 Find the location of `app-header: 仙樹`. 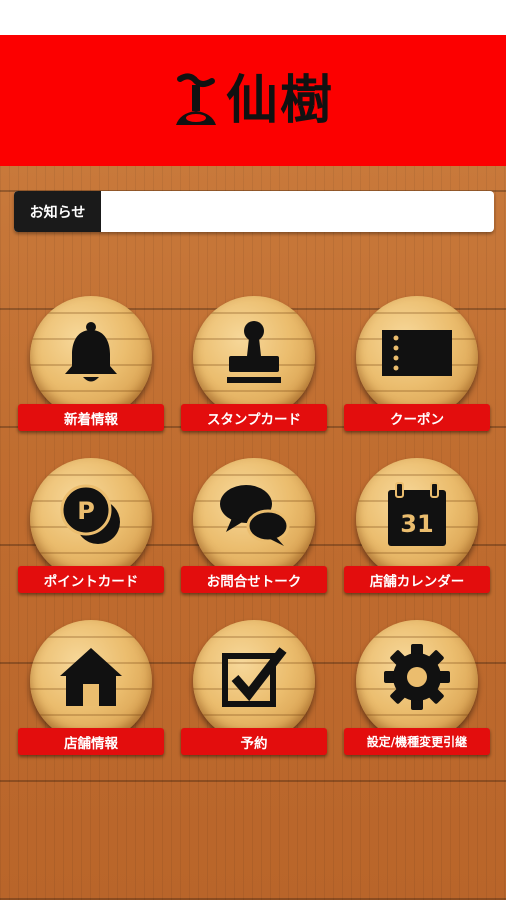

app-header: 仙樹 is located at coordinates (253, 100).